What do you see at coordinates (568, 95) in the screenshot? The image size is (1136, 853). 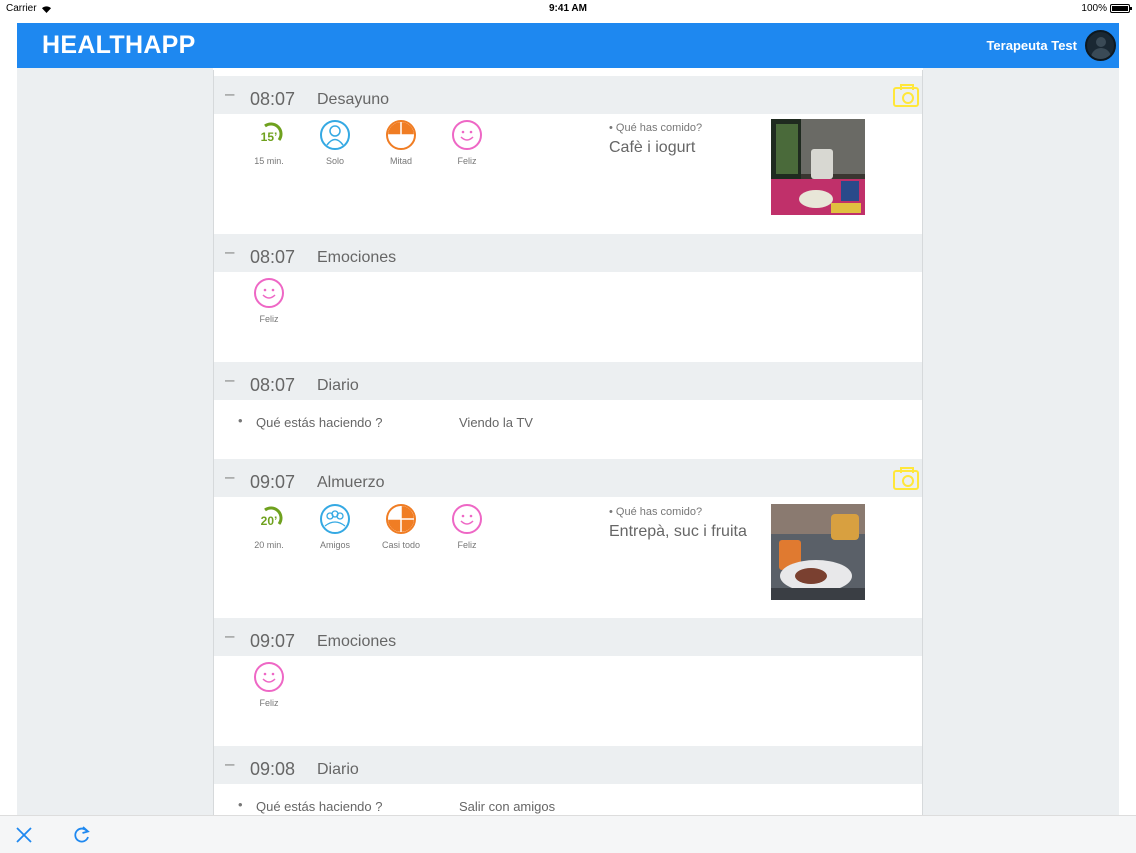 I see `section-header-desayuno: – 08:07 Desayuno` at bounding box center [568, 95].